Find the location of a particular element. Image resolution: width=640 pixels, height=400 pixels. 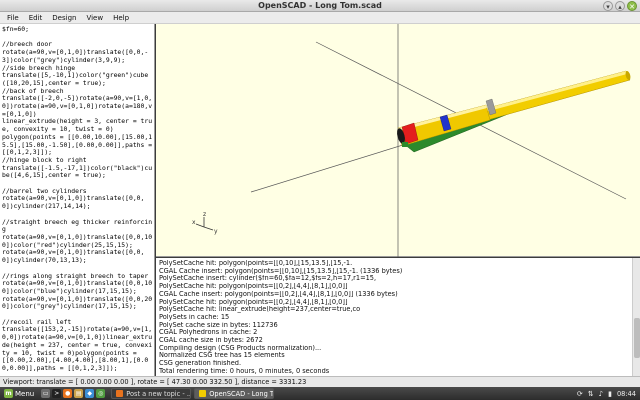

window-title: OpenSCAD - Long Tom.scad is located at coordinates (320, 5).